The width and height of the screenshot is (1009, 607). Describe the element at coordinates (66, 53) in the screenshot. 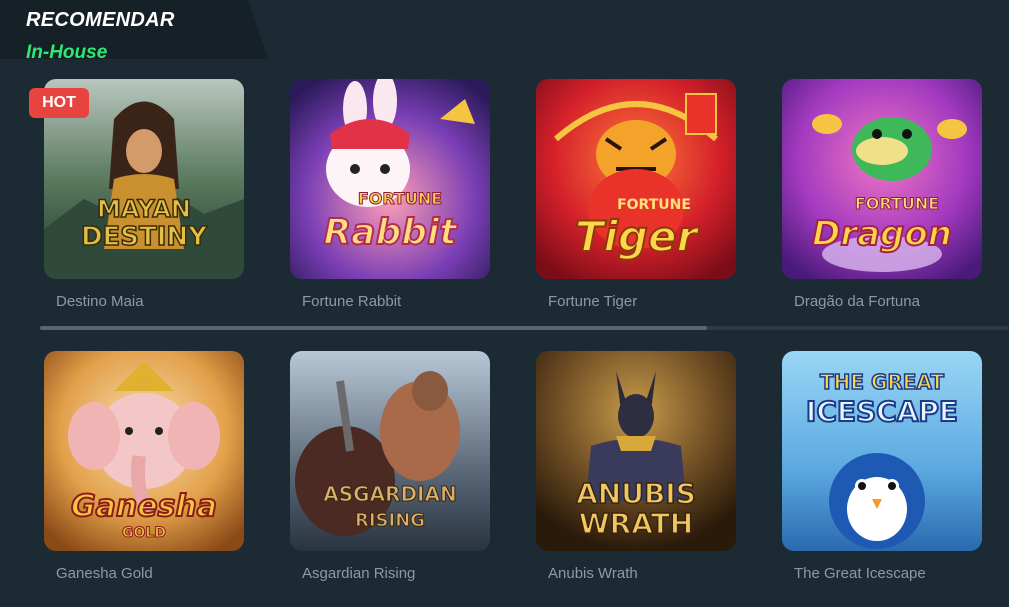

I see `section-subtitle: In-House` at that location.